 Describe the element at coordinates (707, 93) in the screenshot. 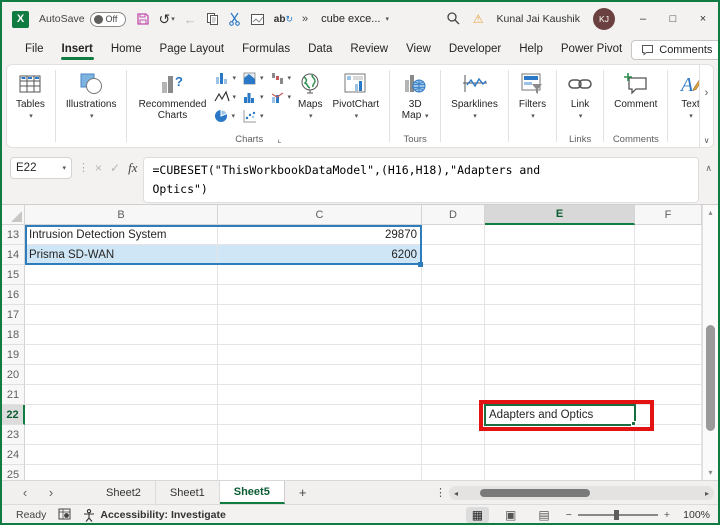

I see `ribbon-scroll-right-button: ›` at that location.